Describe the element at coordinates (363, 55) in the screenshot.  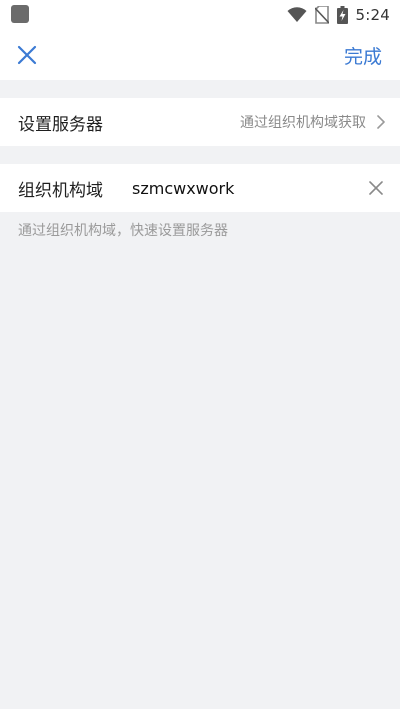
I see `done-button: 完成` at that location.